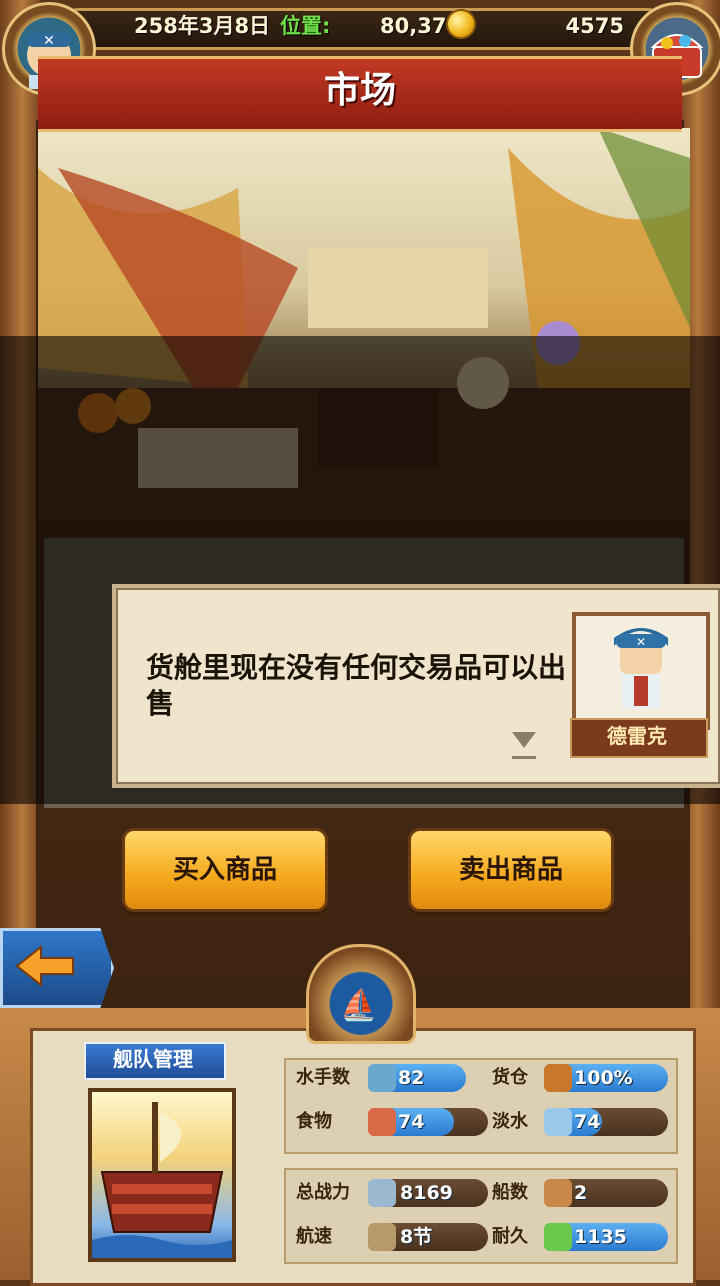 The height and width of the screenshot is (1286, 720). Describe the element at coordinates (558, 1078) in the screenshot. I see `crate-icon` at that location.